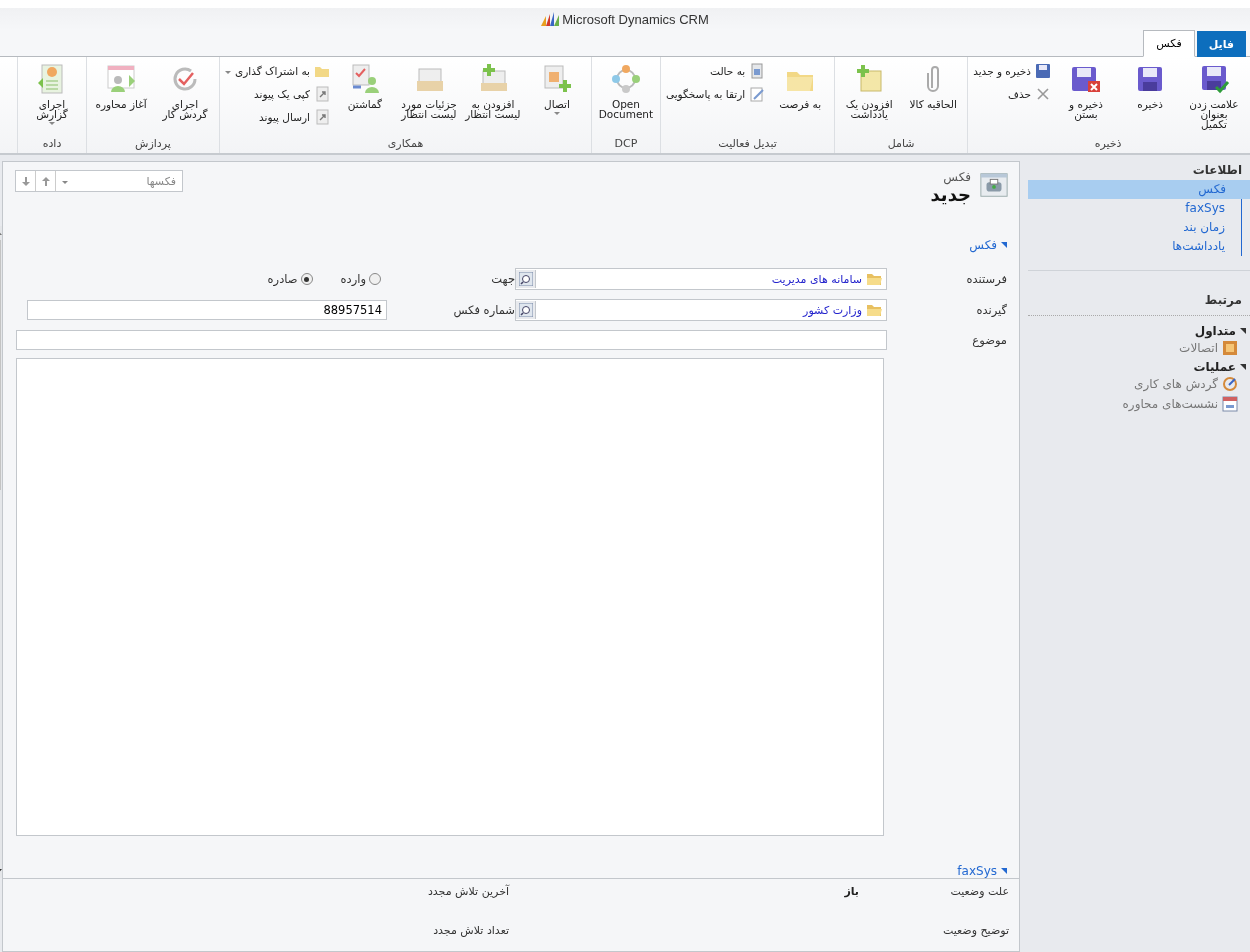 This screenshot has width=1250, height=952. What do you see at coordinates (550, 19) in the screenshot?
I see `logo-icon` at bounding box center [550, 19].